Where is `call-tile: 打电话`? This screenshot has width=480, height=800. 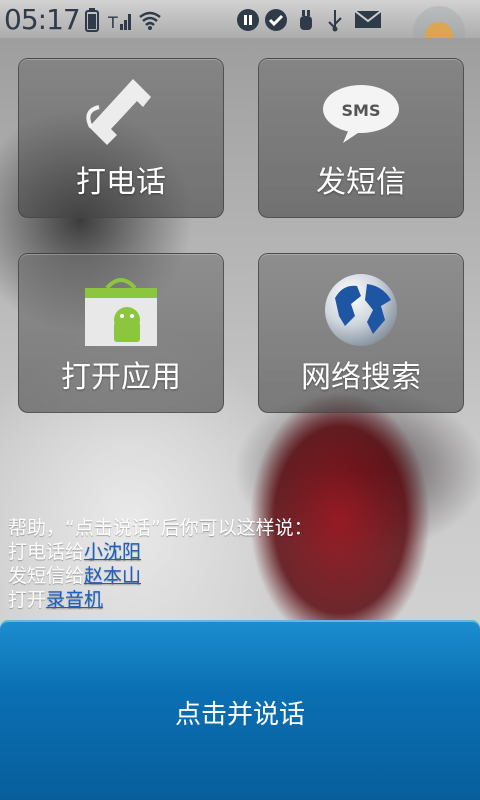 call-tile: 打电话 is located at coordinates (121, 138).